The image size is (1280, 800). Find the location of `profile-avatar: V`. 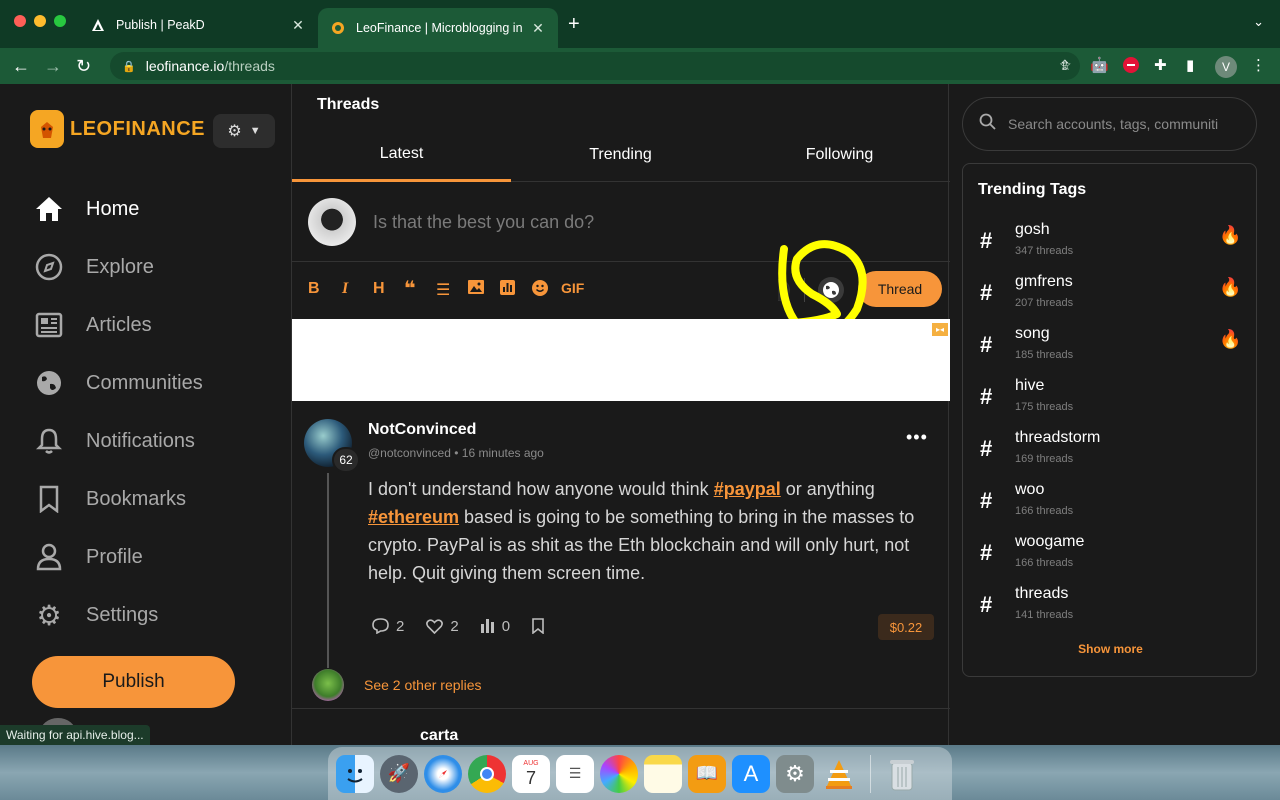

profile-avatar: V is located at coordinates (1226, 67).